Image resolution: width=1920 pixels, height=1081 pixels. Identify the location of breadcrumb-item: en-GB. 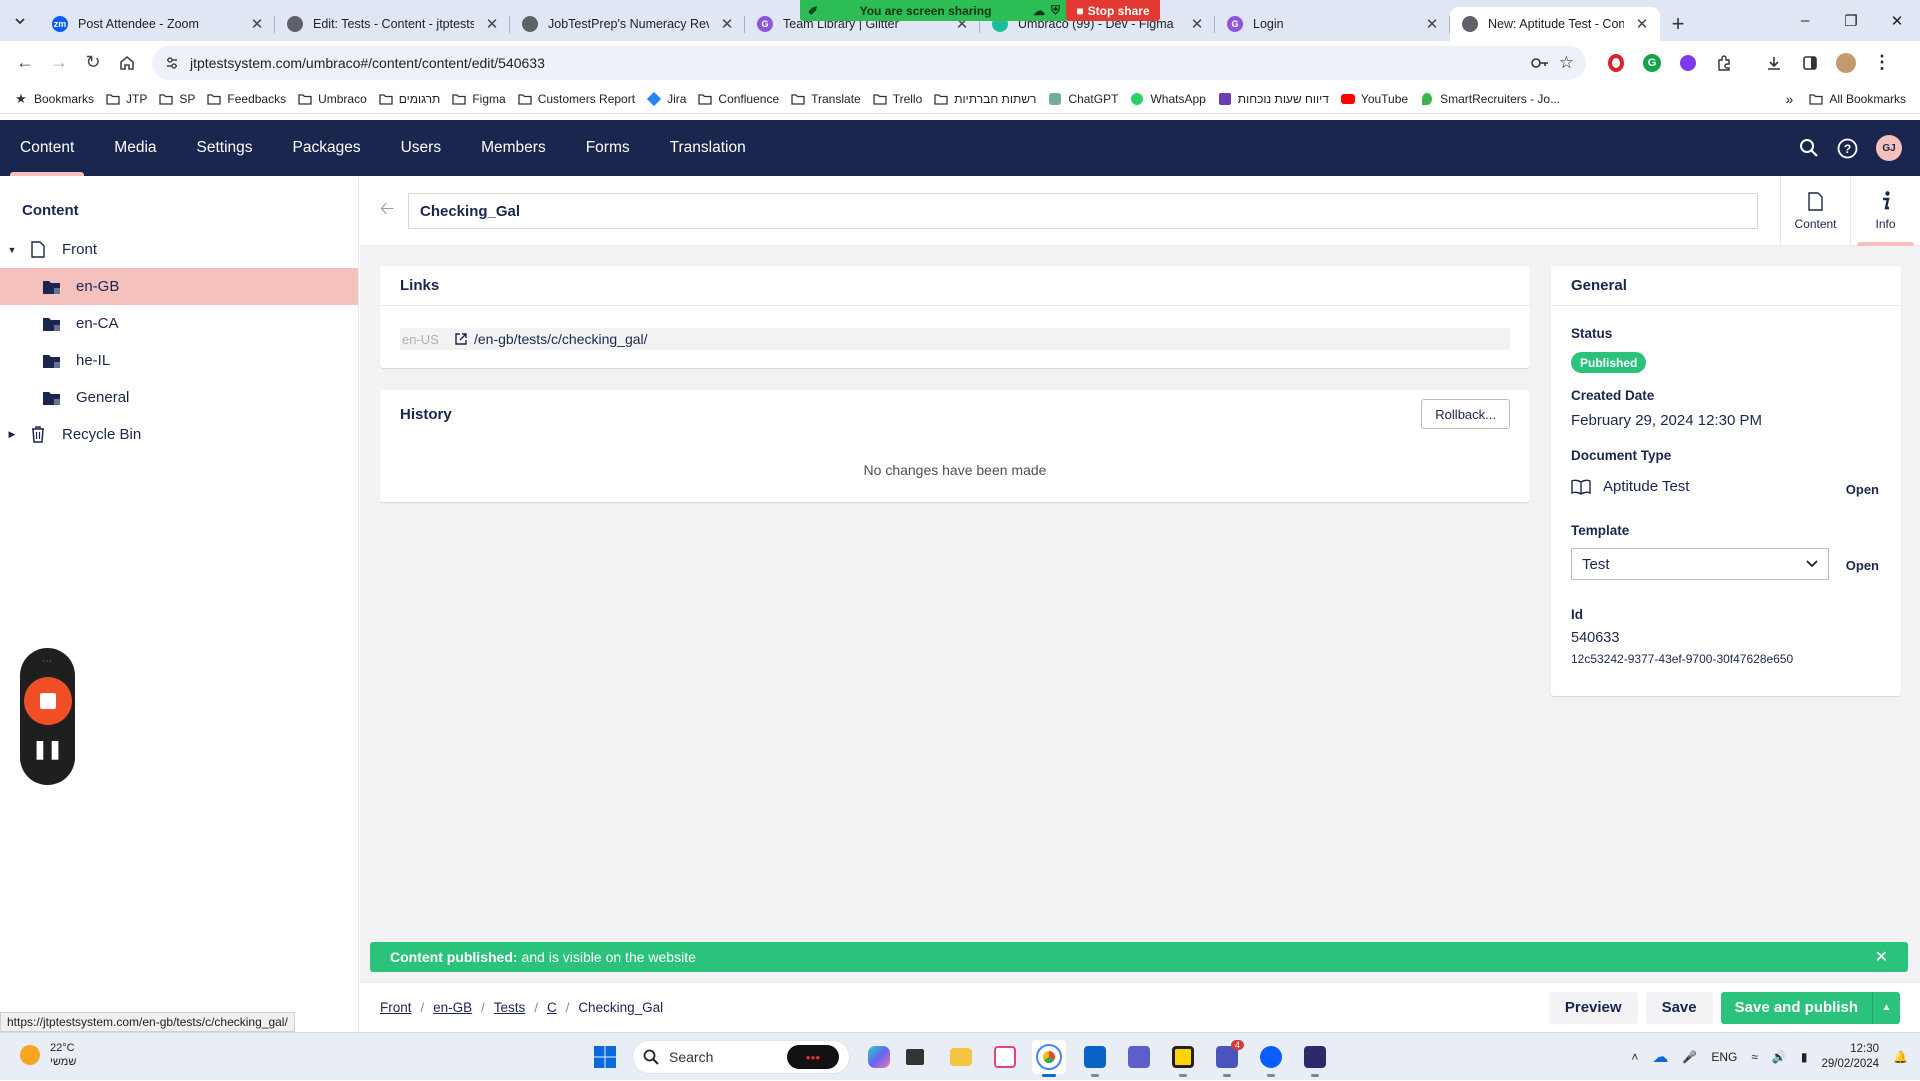
(452, 1007).